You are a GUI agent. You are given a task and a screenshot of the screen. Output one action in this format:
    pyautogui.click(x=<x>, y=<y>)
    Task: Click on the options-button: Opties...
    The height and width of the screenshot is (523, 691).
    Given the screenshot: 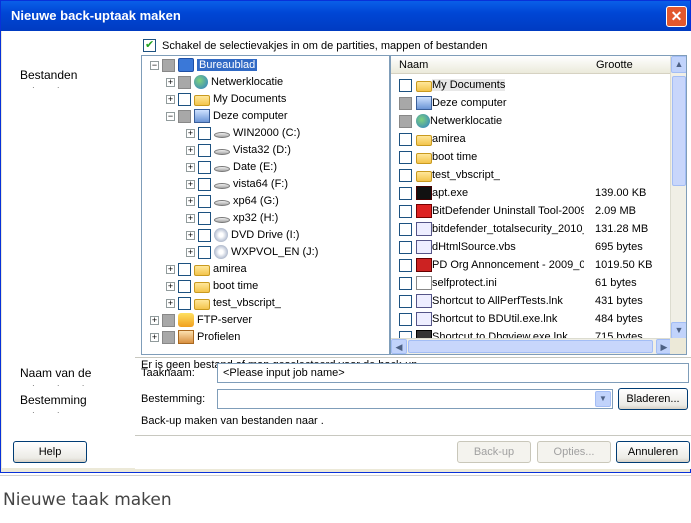 What is the action you would take?
    pyautogui.click(x=574, y=452)
    